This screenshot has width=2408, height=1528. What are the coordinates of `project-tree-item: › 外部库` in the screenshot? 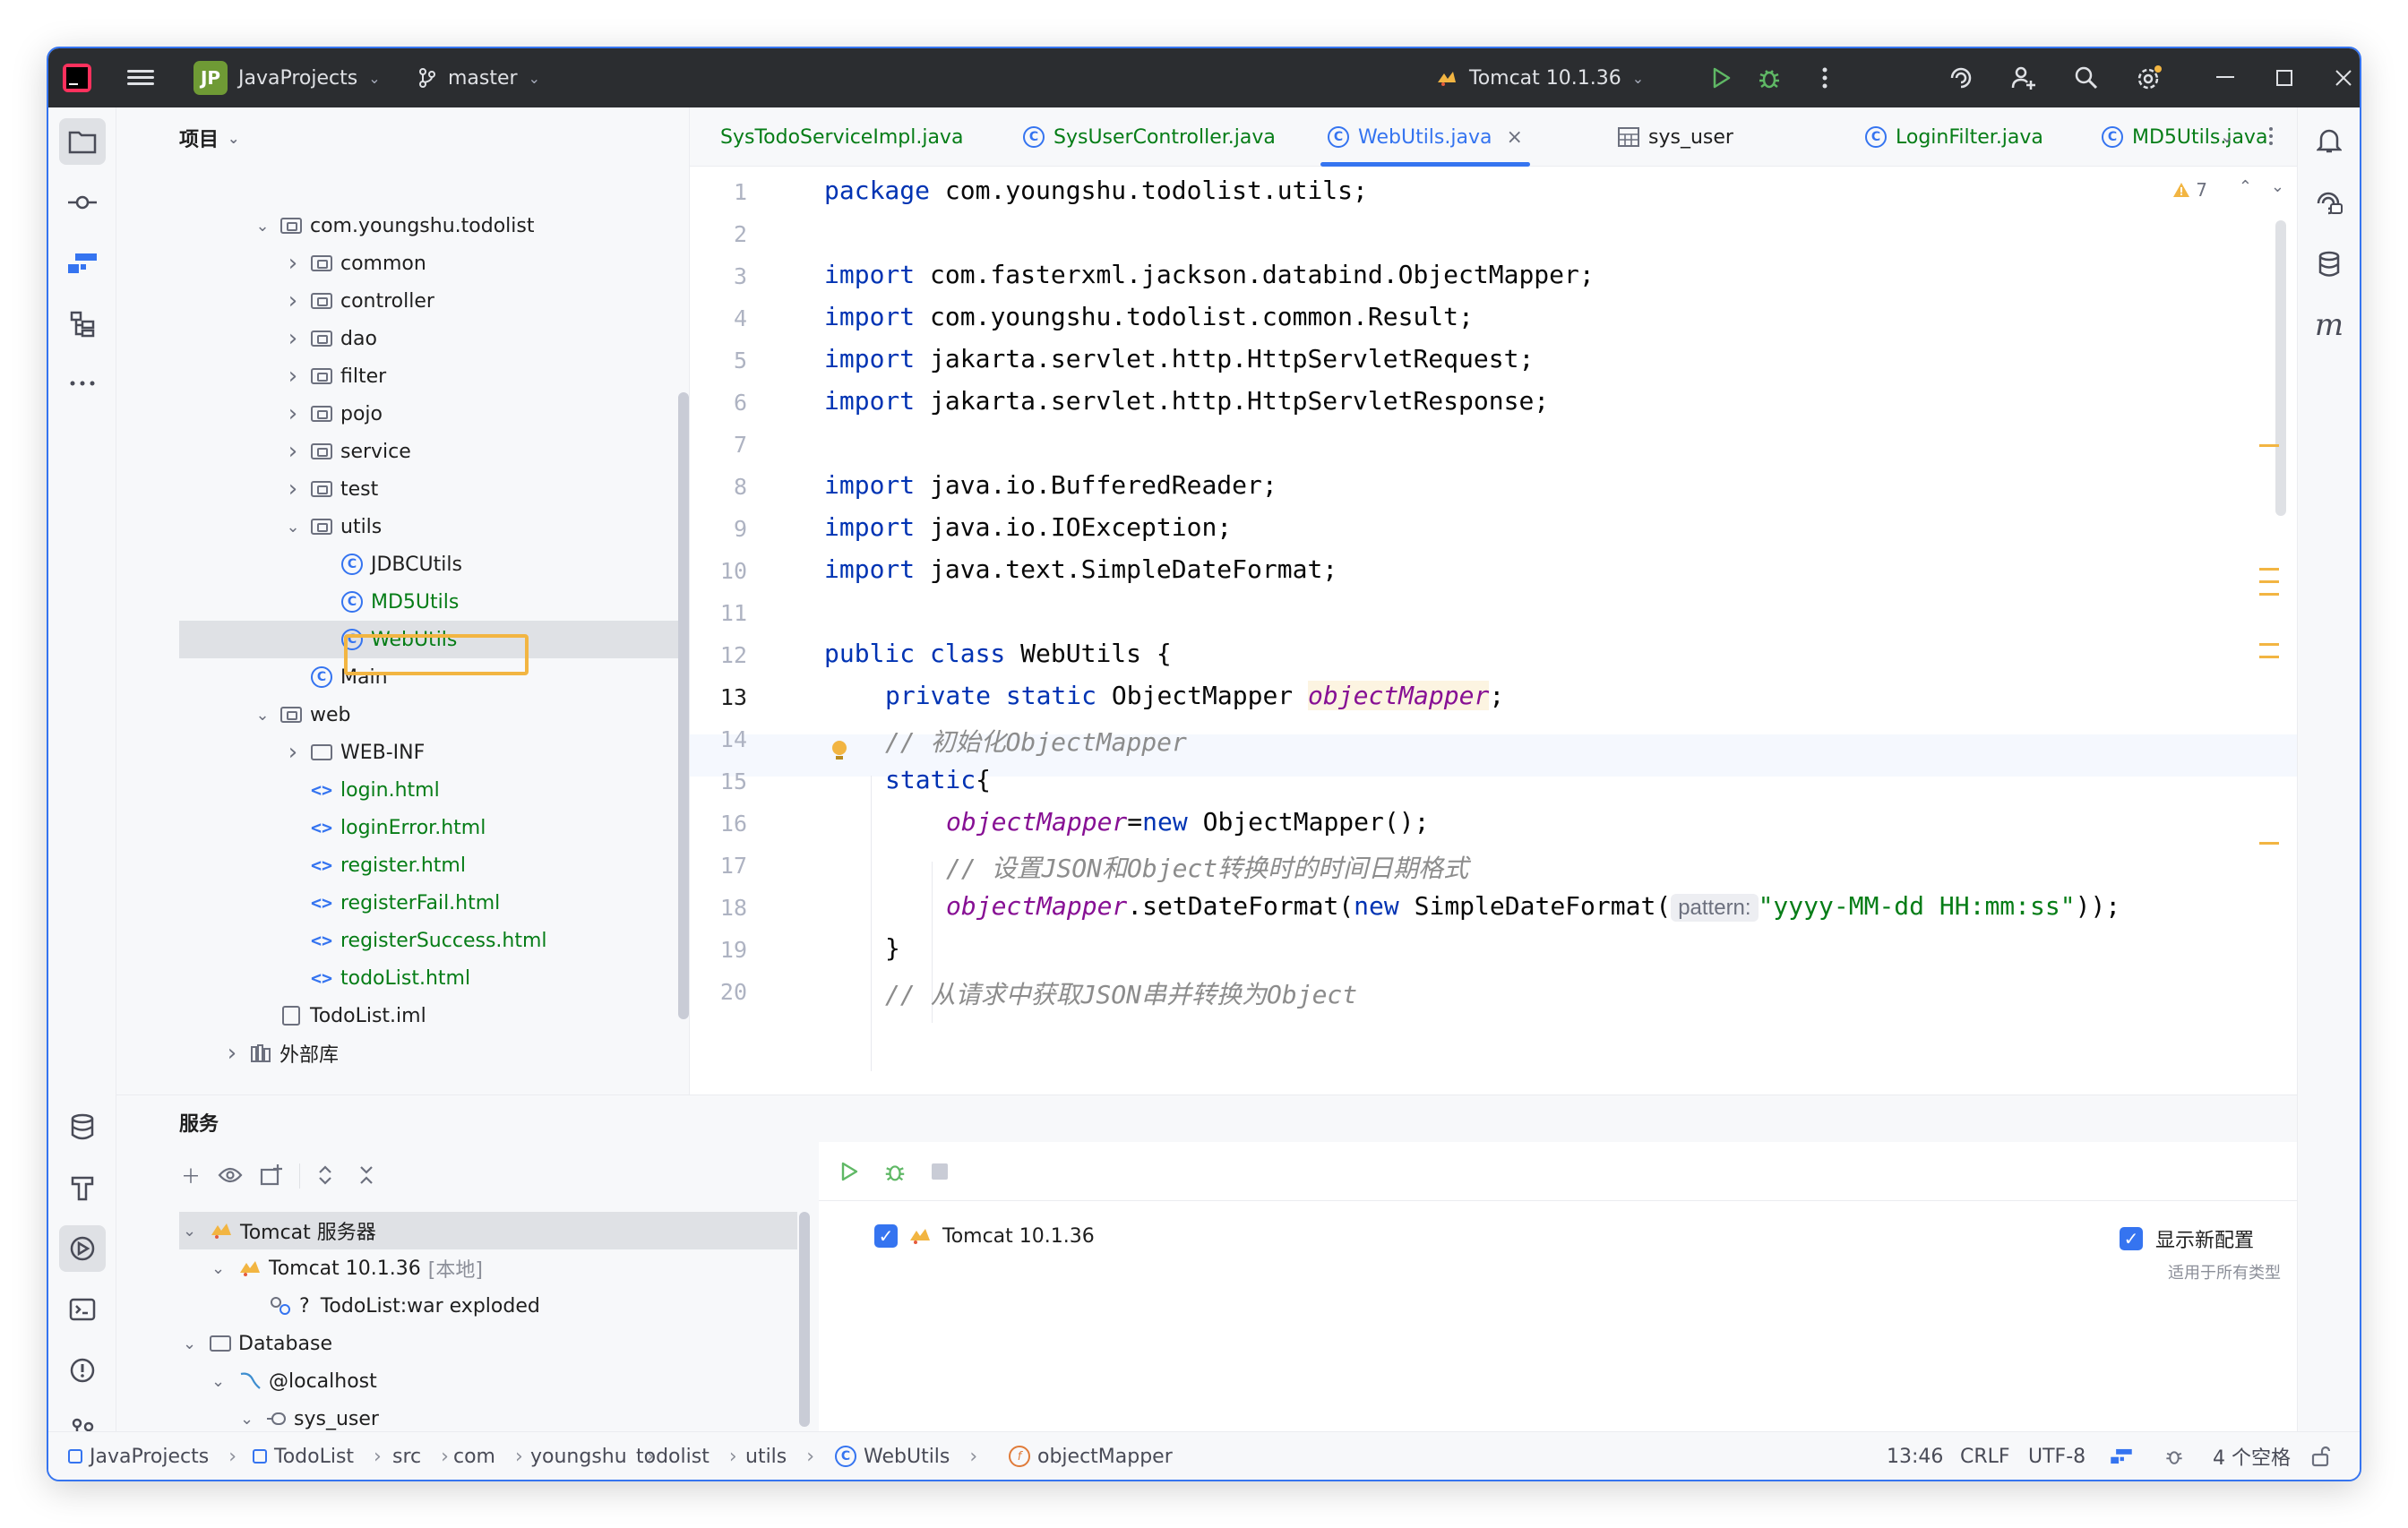 It's located at (398, 1053).